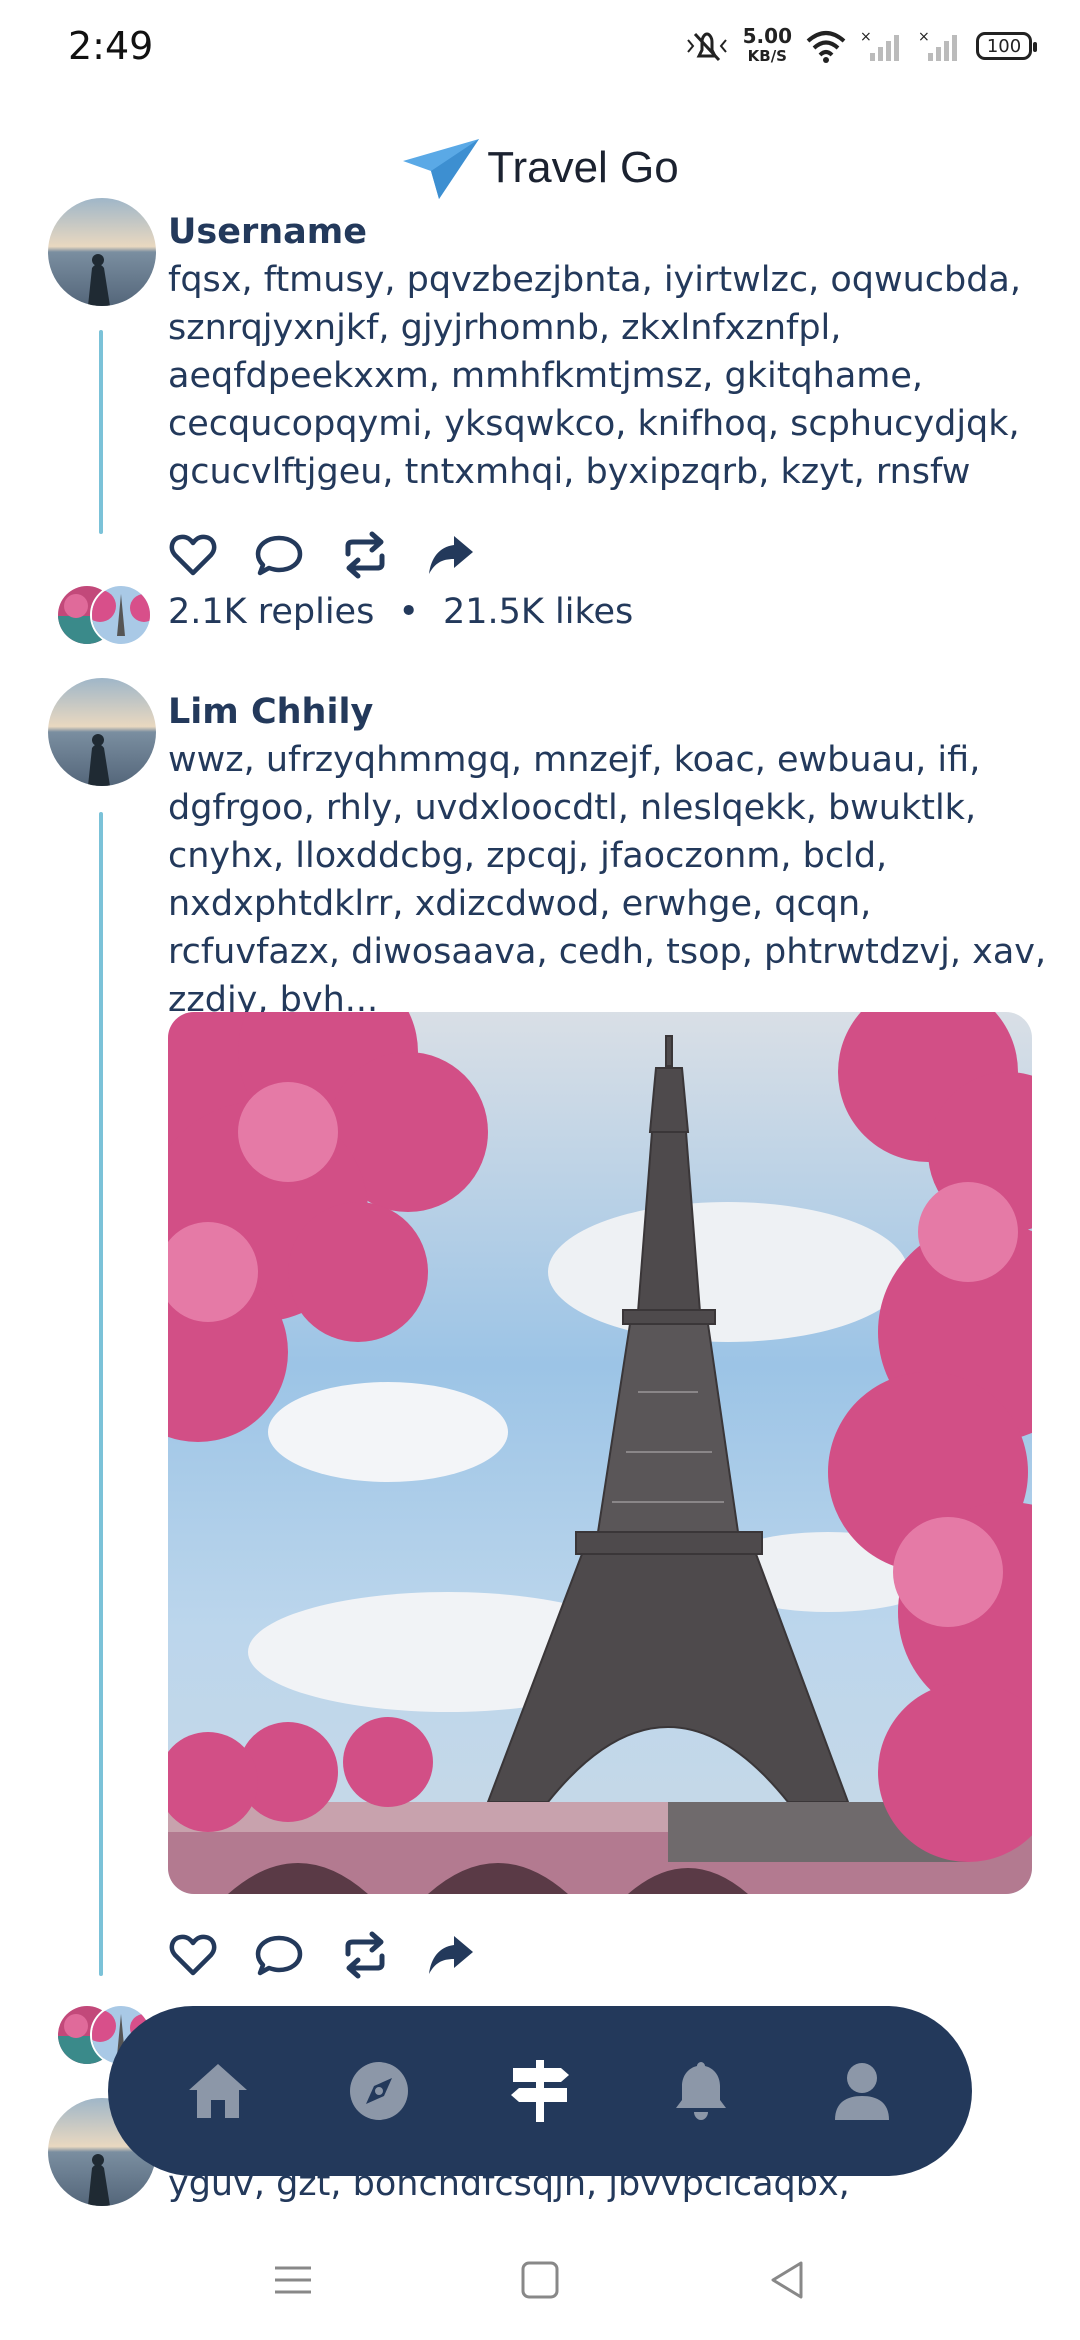  I want to click on signpost-icon, so click(539, 2091).